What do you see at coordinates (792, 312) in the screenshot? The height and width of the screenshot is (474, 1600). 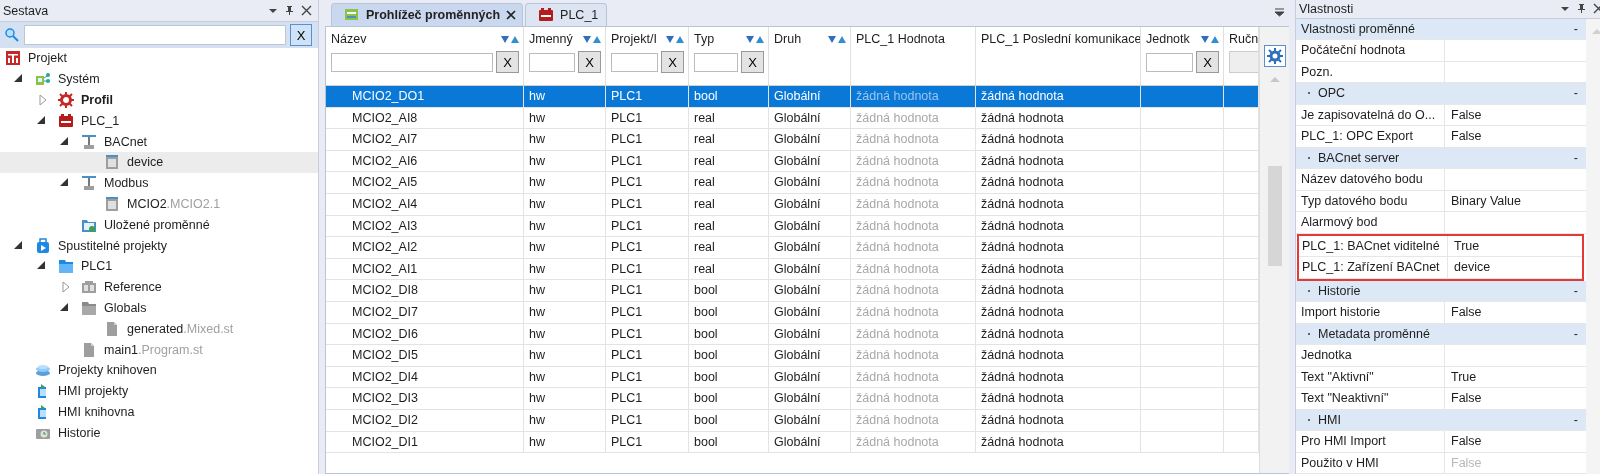 I see `table-row: MCIO2_DI7 hw PLC1 bool Globální žádná hodnota žádná hodnota` at bounding box center [792, 312].